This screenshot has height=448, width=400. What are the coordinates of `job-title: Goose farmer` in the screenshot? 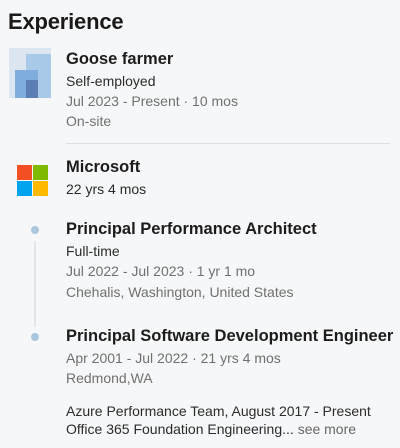 It's located at (119, 59).